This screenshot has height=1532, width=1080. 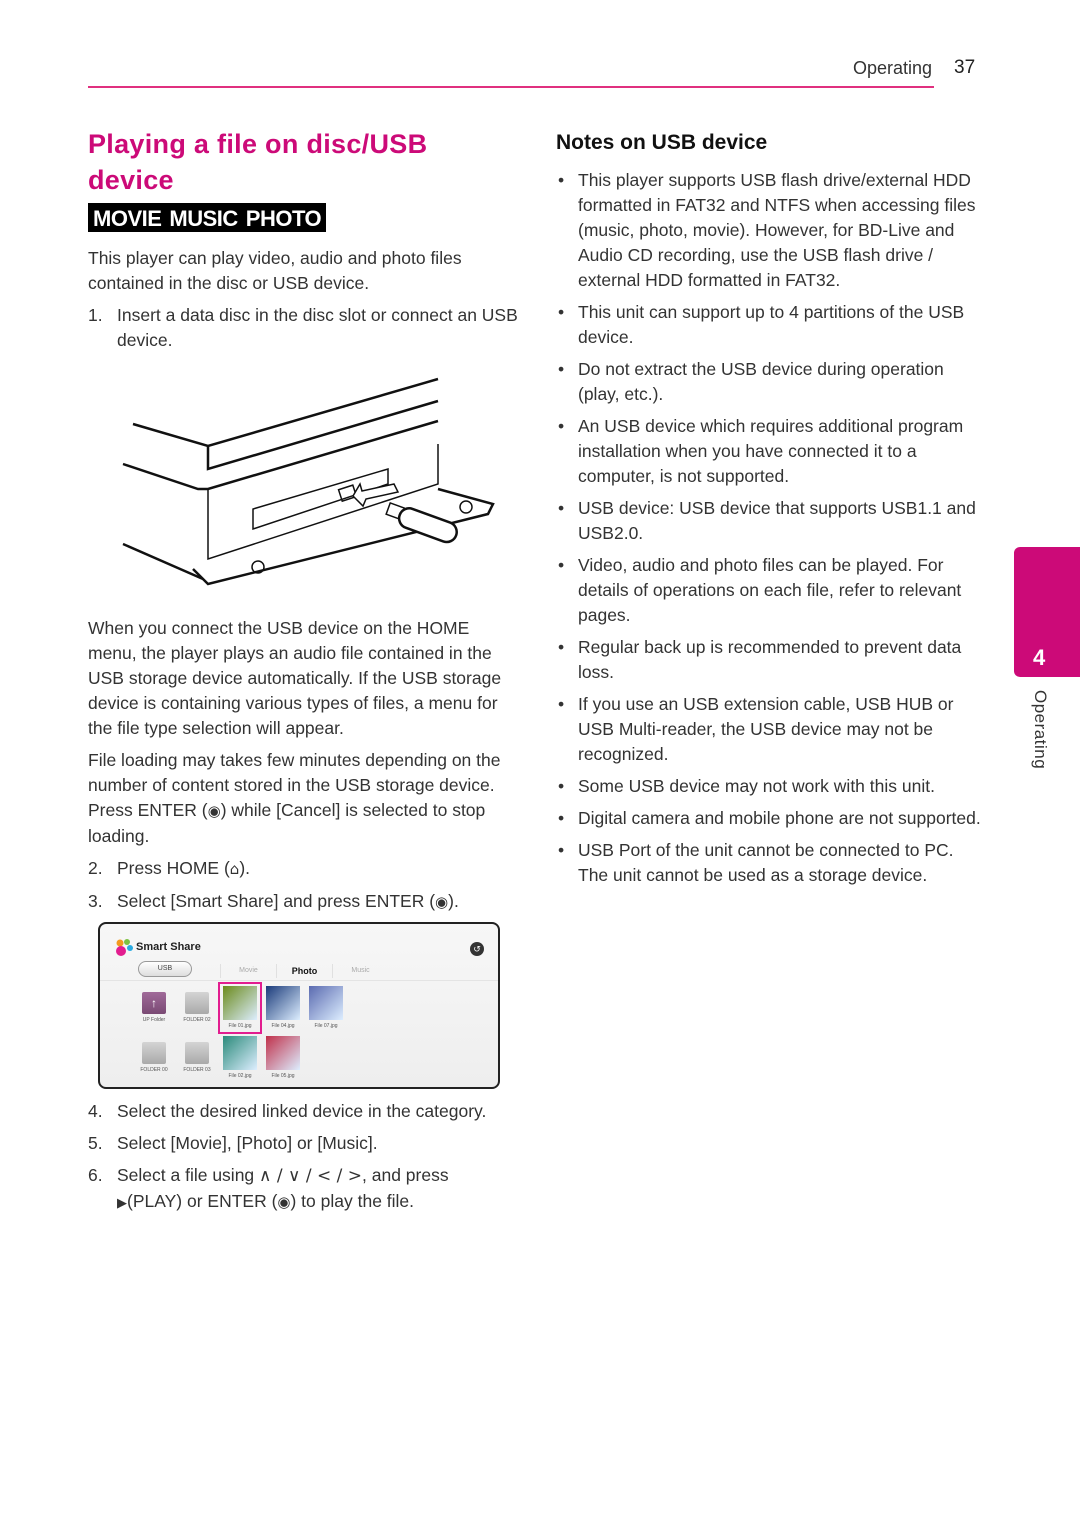 What do you see at coordinates (122, 1203) in the screenshot?
I see `play-icon: ▶` at bounding box center [122, 1203].